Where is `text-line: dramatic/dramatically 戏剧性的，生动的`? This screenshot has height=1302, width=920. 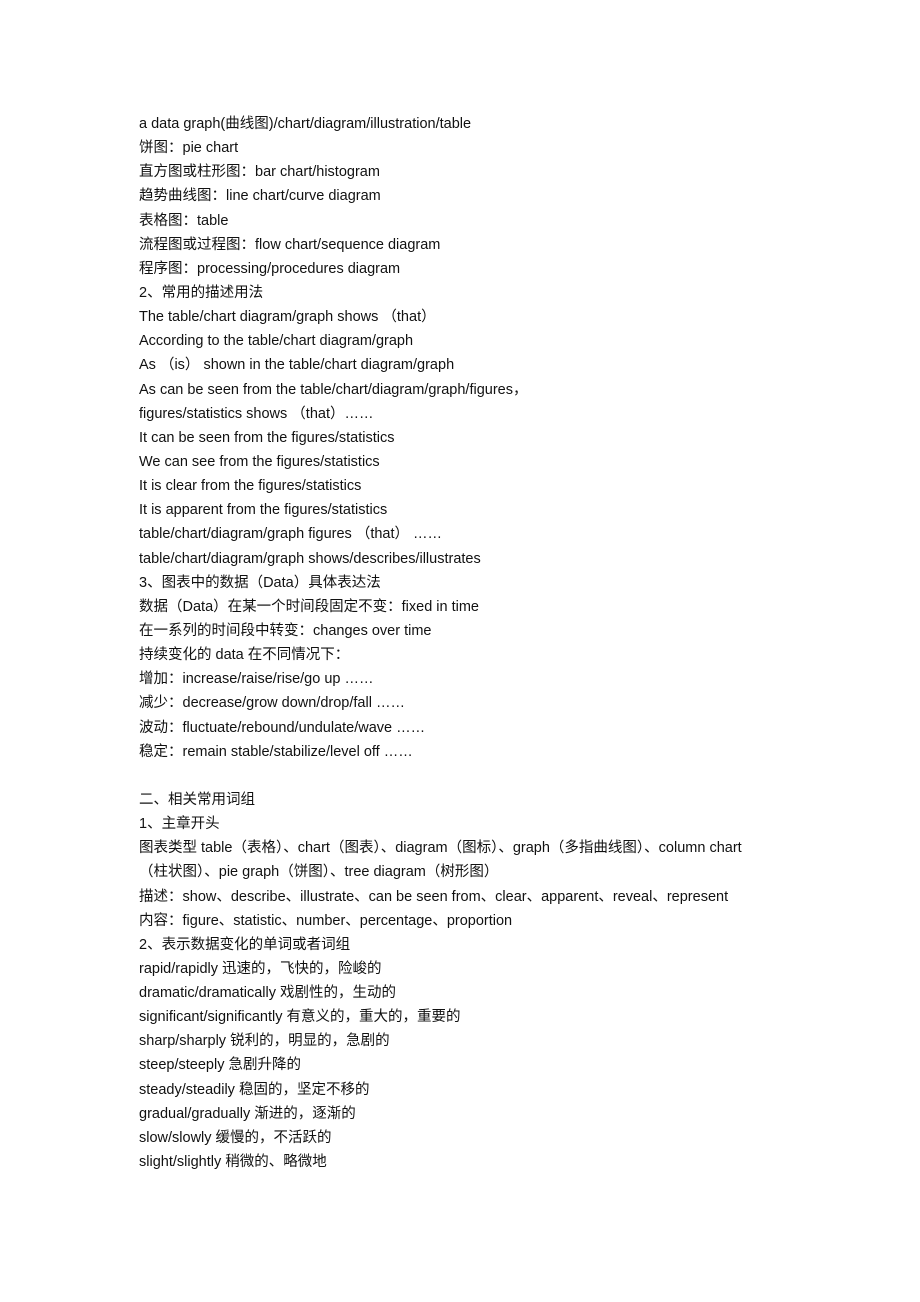
text-line: dramatic/dramatically 戏剧性的，生动的 is located at coordinates (268, 993).